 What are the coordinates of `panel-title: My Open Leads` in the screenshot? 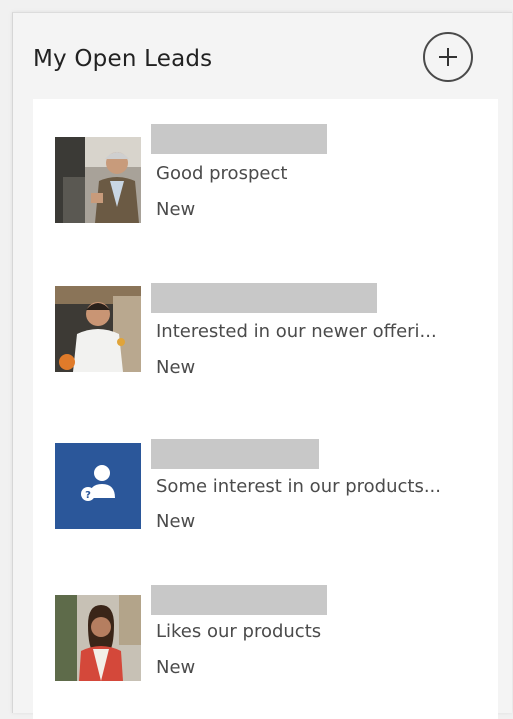 It's located at (123, 59).